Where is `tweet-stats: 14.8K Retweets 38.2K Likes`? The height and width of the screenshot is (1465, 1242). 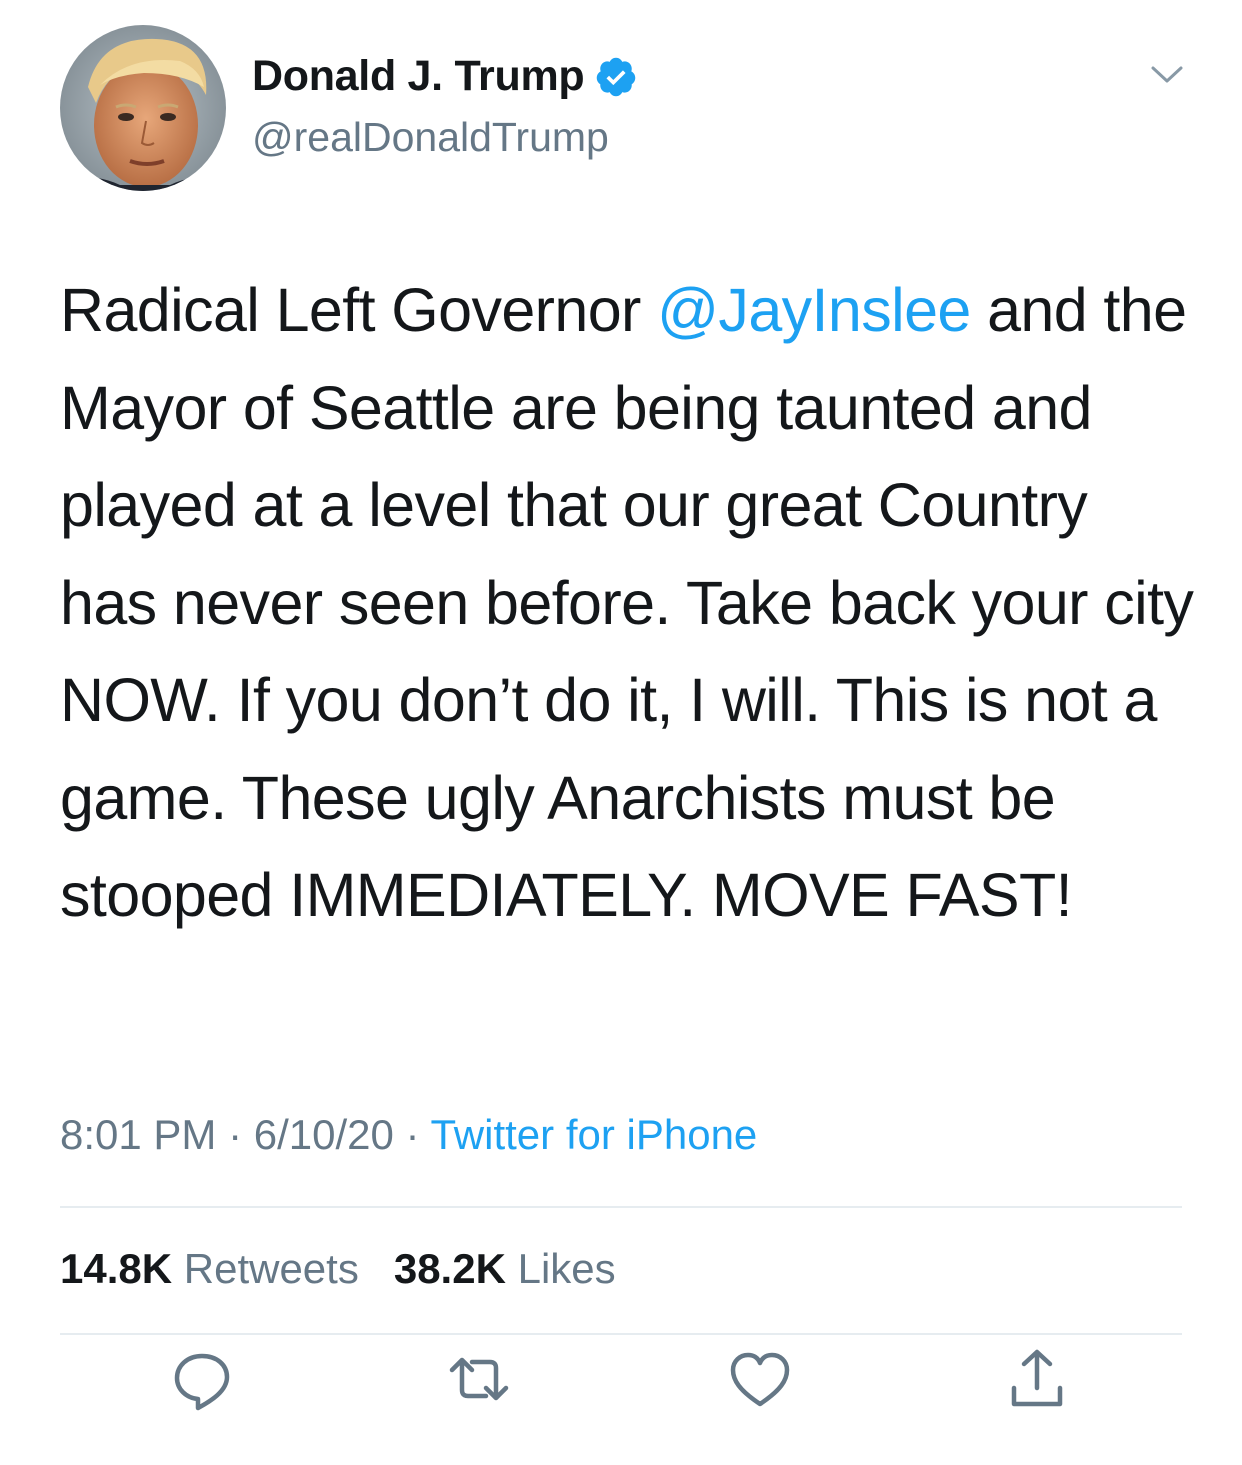
tweet-stats: 14.8K Retweets 38.2K Likes is located at coordinates (338, 1269).